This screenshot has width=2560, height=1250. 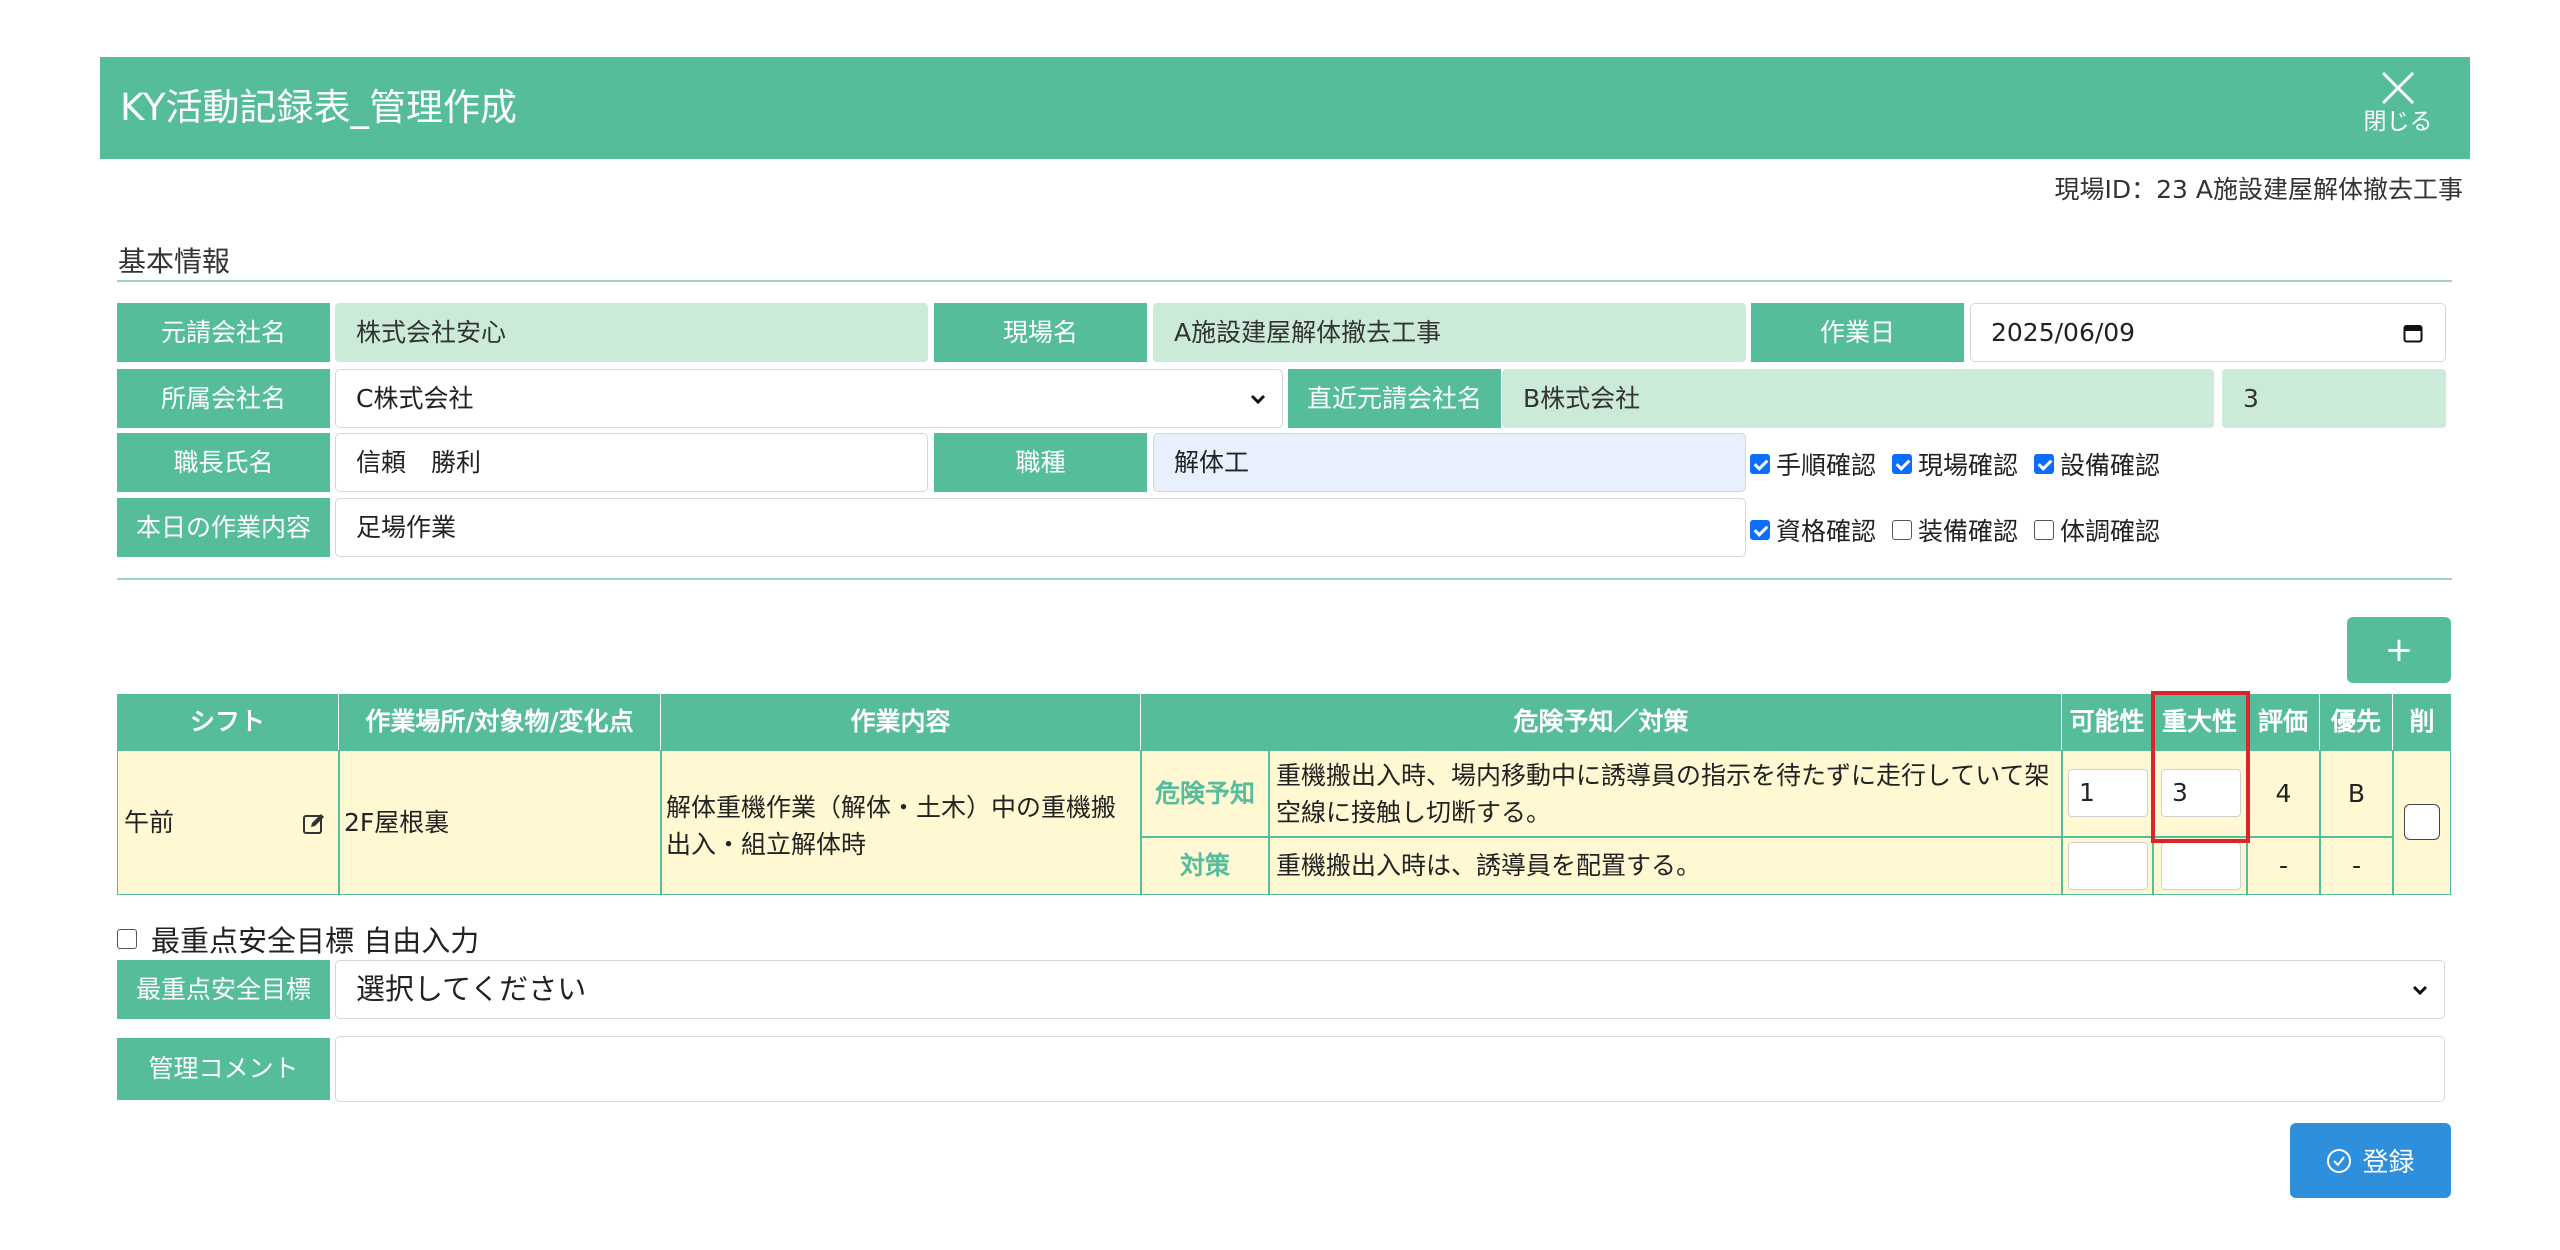 What do you see at coordinates (471, 989) in the screenshot?
I see `top-goal-value: 選択してください` at bounding box center [471, 989].